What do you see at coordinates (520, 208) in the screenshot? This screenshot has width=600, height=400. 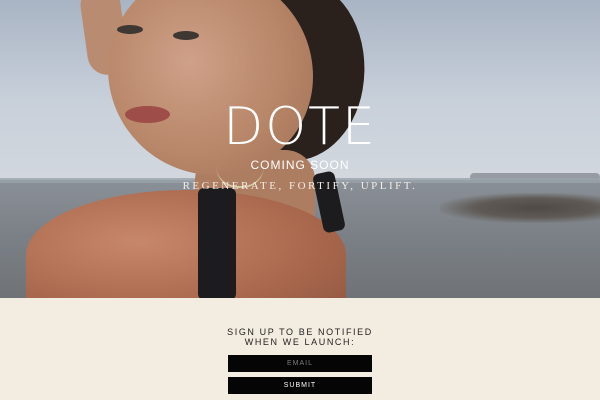 I see `rocky-shore` at bounding box center [520, 208].